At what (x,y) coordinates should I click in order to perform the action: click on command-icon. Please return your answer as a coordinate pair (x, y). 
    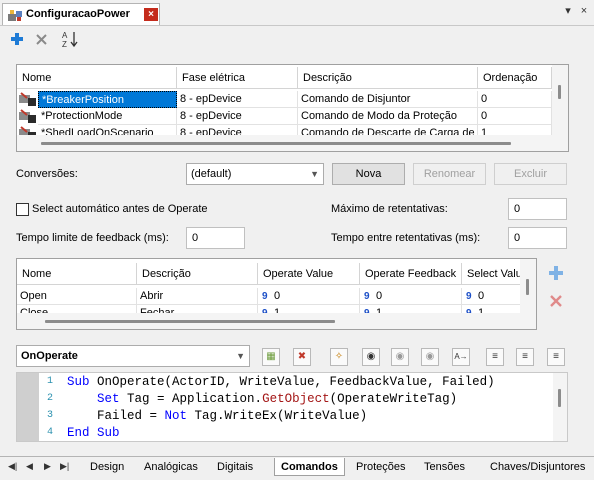
    Looking at the image, I should click on (27, 130).